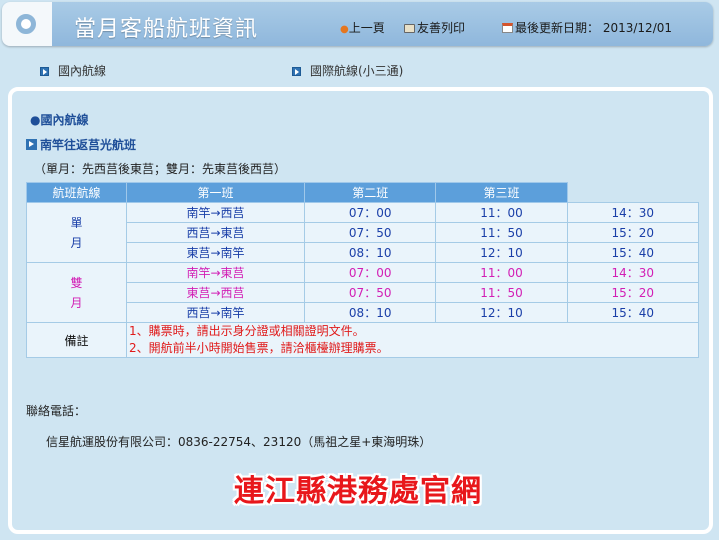  Describe the element at coordinates (356, 71) in the screenshot. I see `nav-international-label: 國際航線(小三通)` at that location.